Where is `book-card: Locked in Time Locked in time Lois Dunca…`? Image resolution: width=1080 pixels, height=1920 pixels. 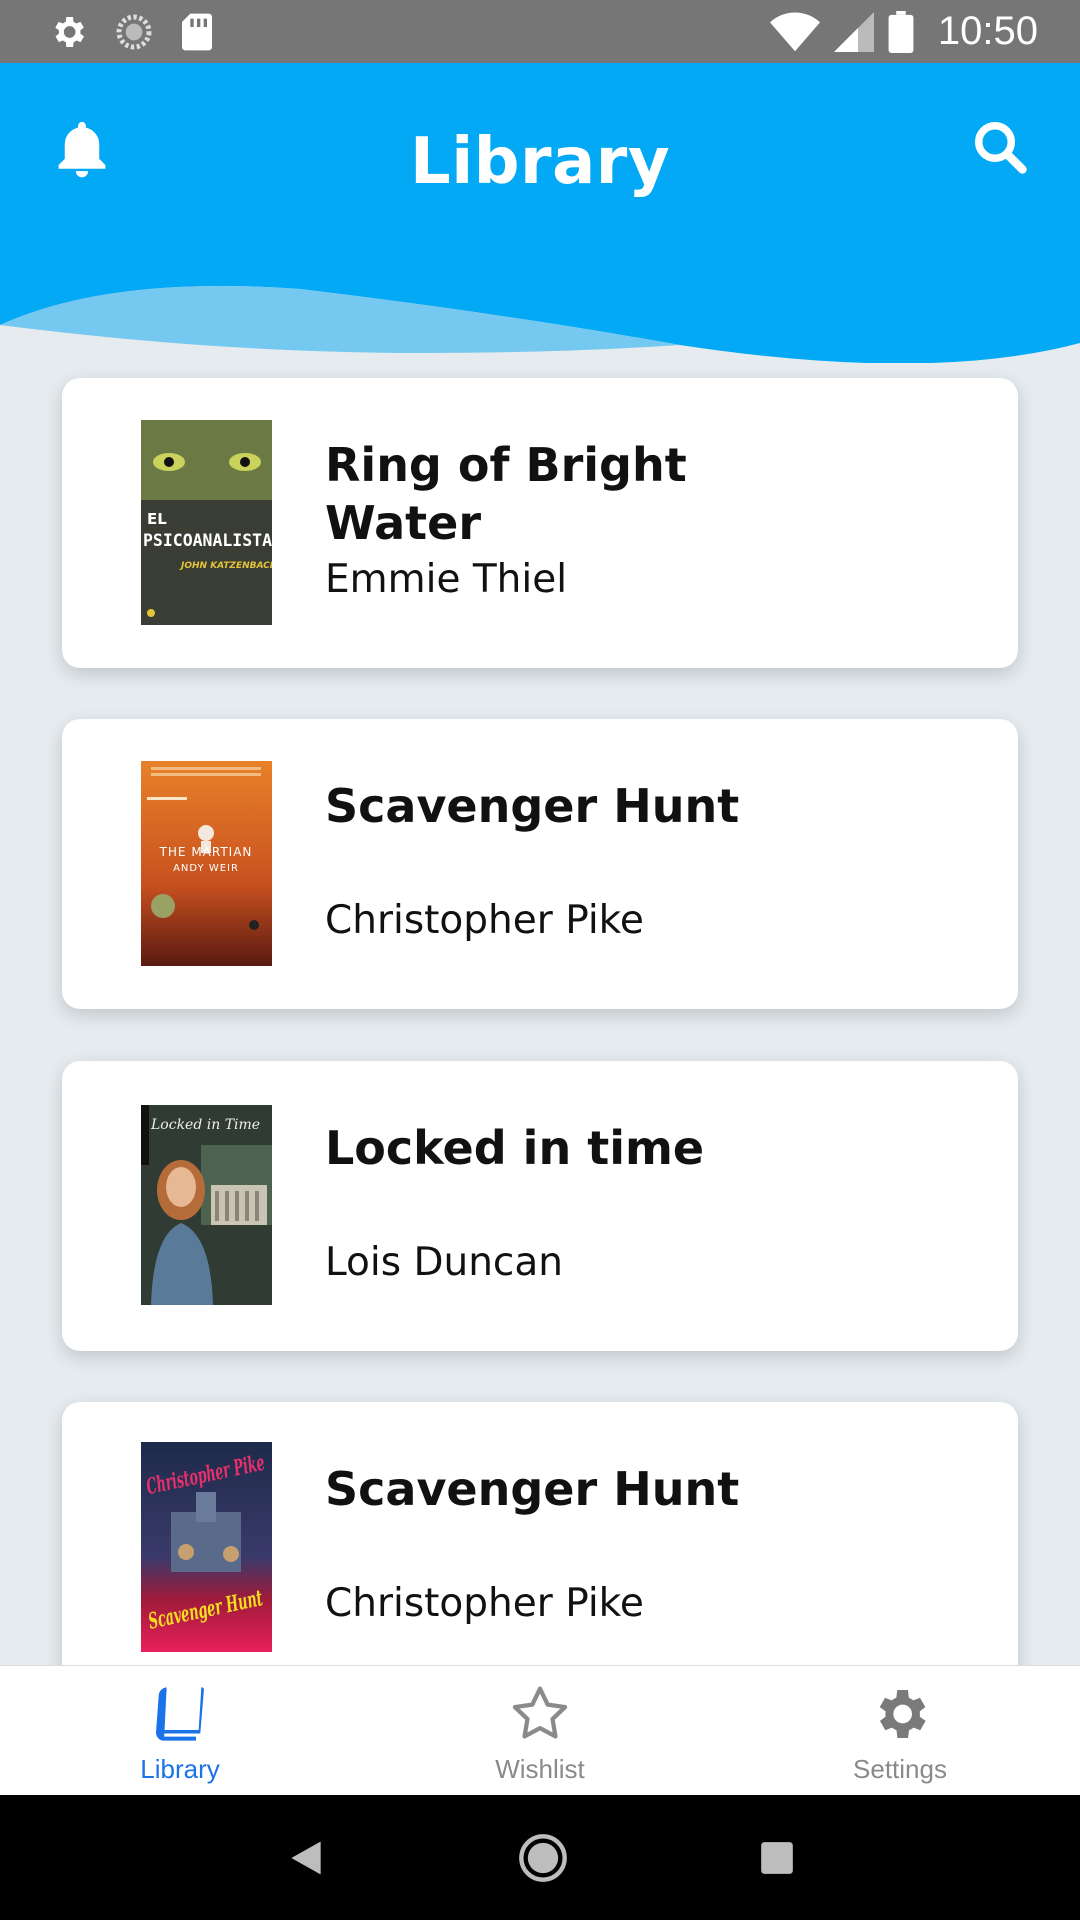
book-card: Locked in Time Locked in time Lois Dunca… is located at coordinates (540, 1206).